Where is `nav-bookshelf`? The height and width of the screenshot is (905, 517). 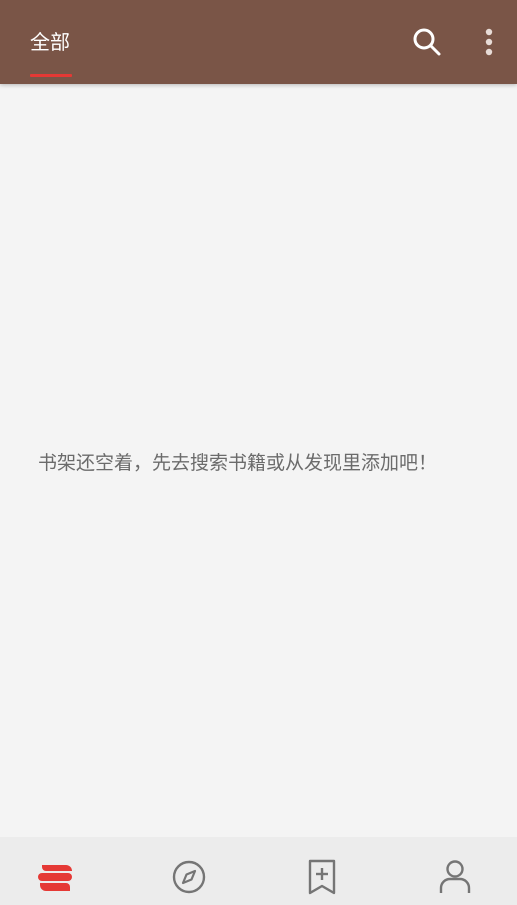 nav-bookshelf is located at coordinates (56, 877).